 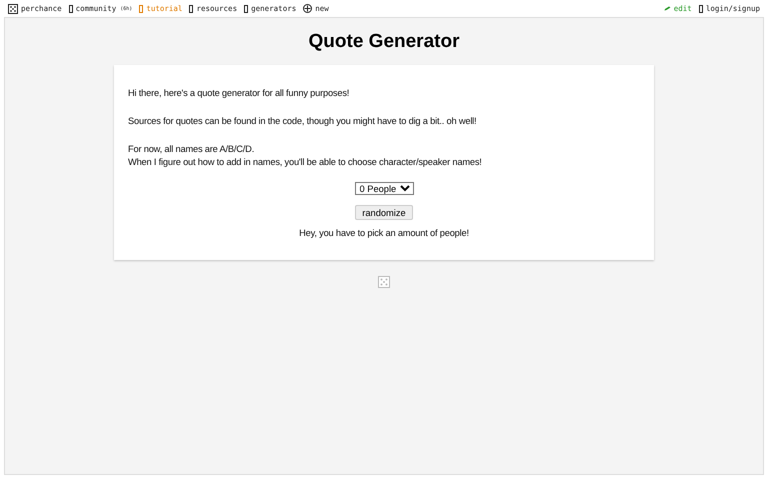 What do you see at coordinates (384, 233) in the screenshot?
I see `output-text: Hey, you have to pick an amount of people!` at bounding box center [384, 233].